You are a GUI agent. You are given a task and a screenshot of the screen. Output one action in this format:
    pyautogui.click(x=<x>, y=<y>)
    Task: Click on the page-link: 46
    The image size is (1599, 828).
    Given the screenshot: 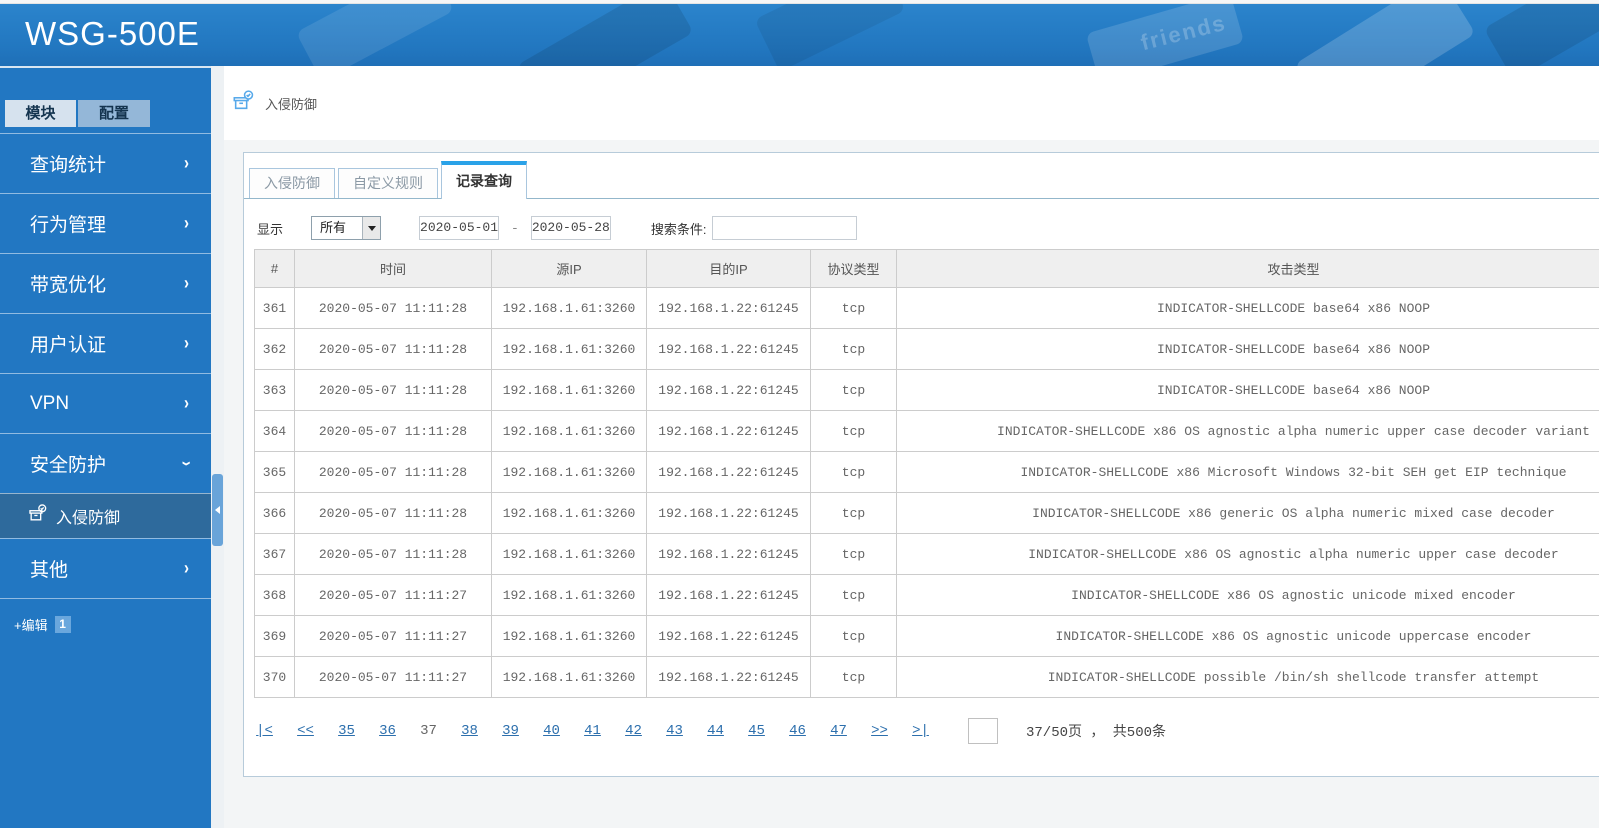 What is the action you would take?
    pyautogui.click(x=797, y=731)
    